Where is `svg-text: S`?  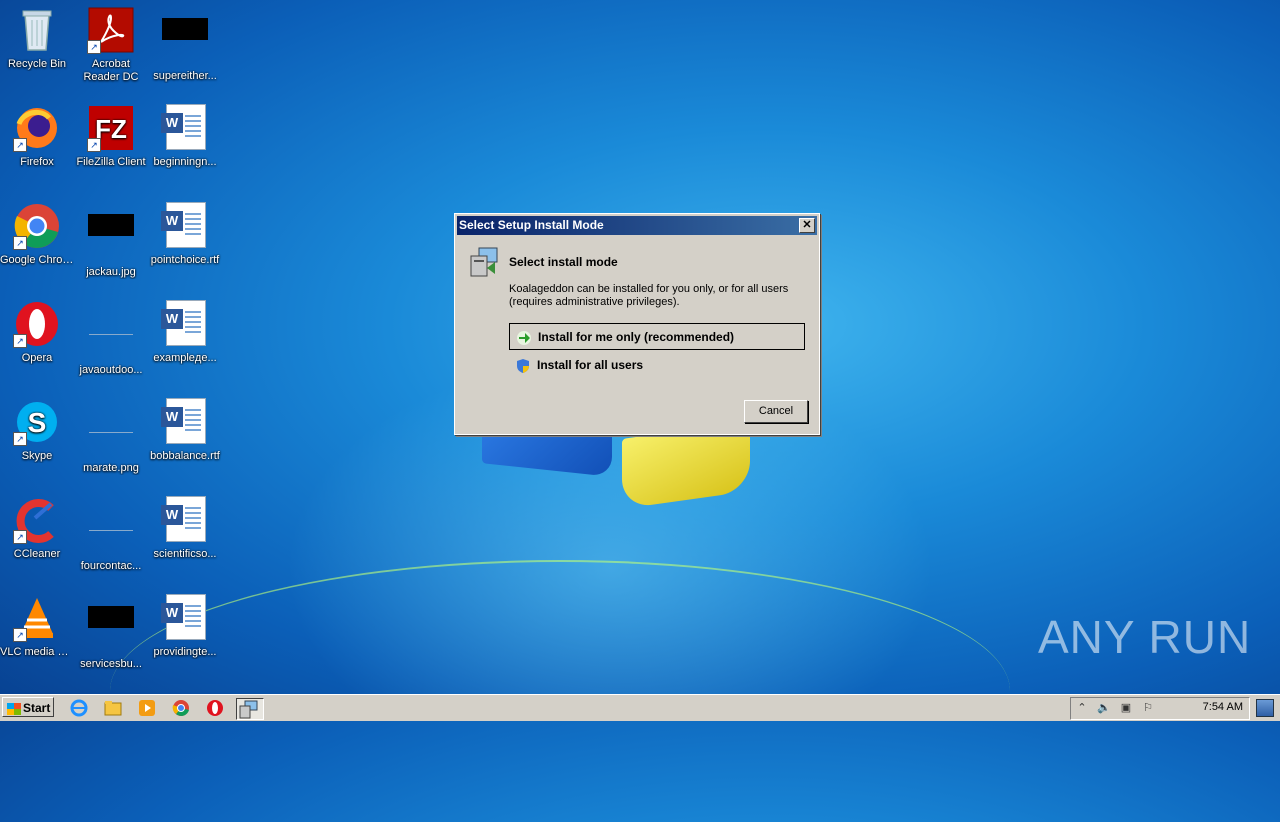 svg-text: S is located at coordinates (37, 422).